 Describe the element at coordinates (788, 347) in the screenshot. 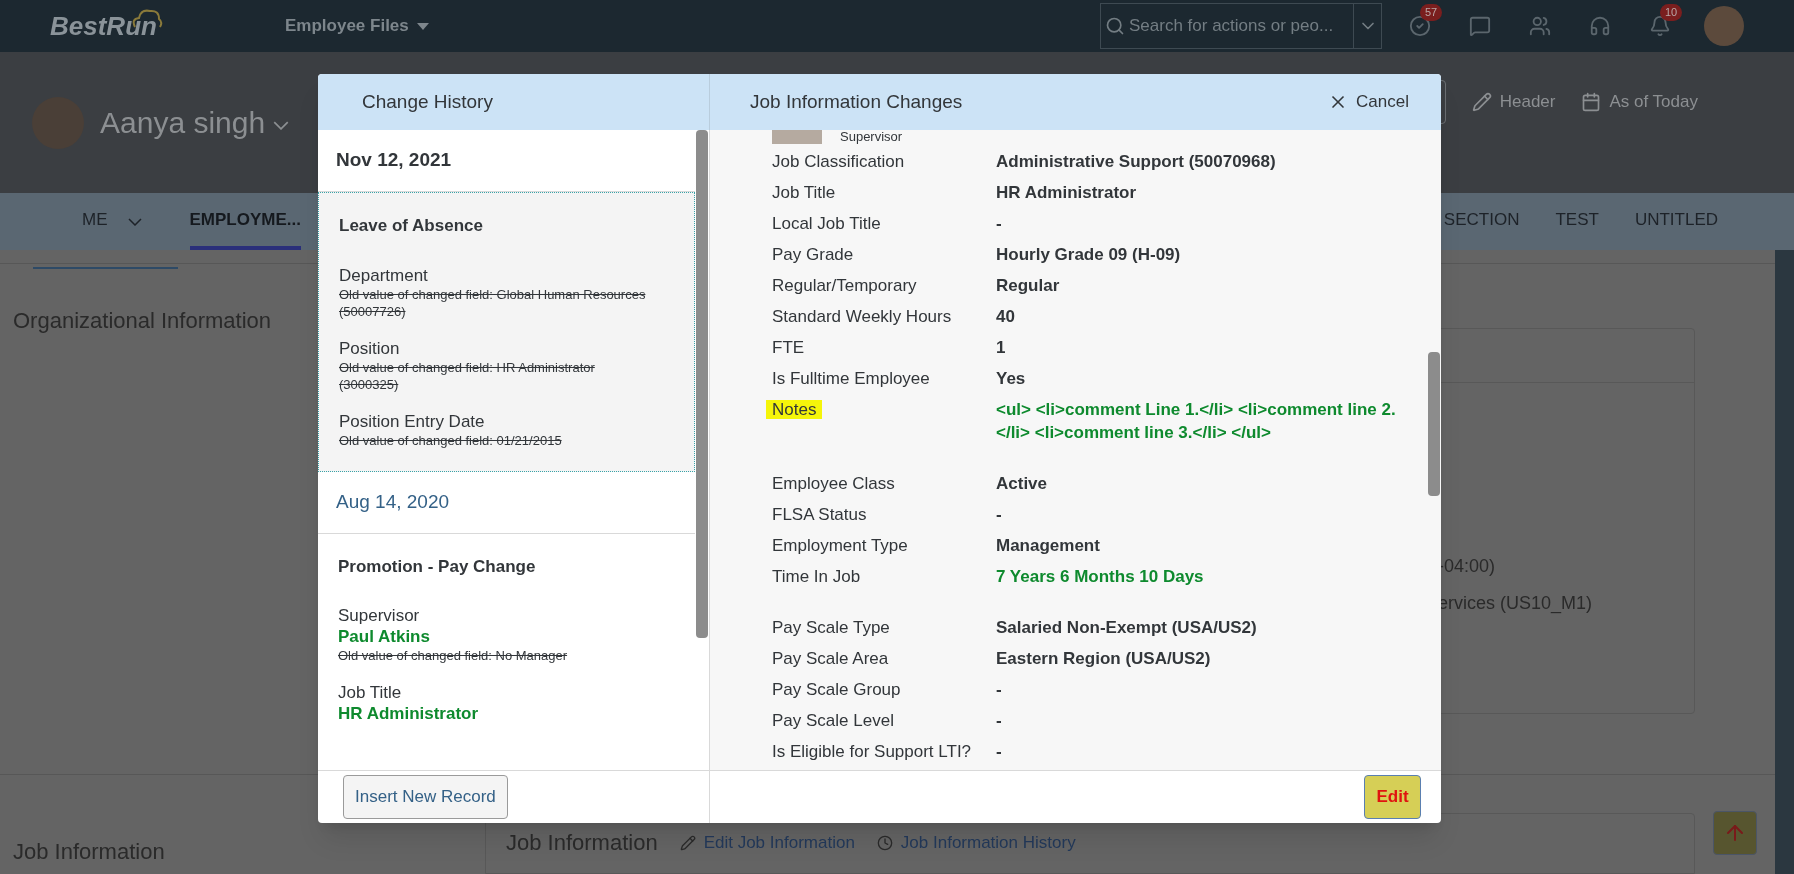

I see `field-label: FTE` at that location.